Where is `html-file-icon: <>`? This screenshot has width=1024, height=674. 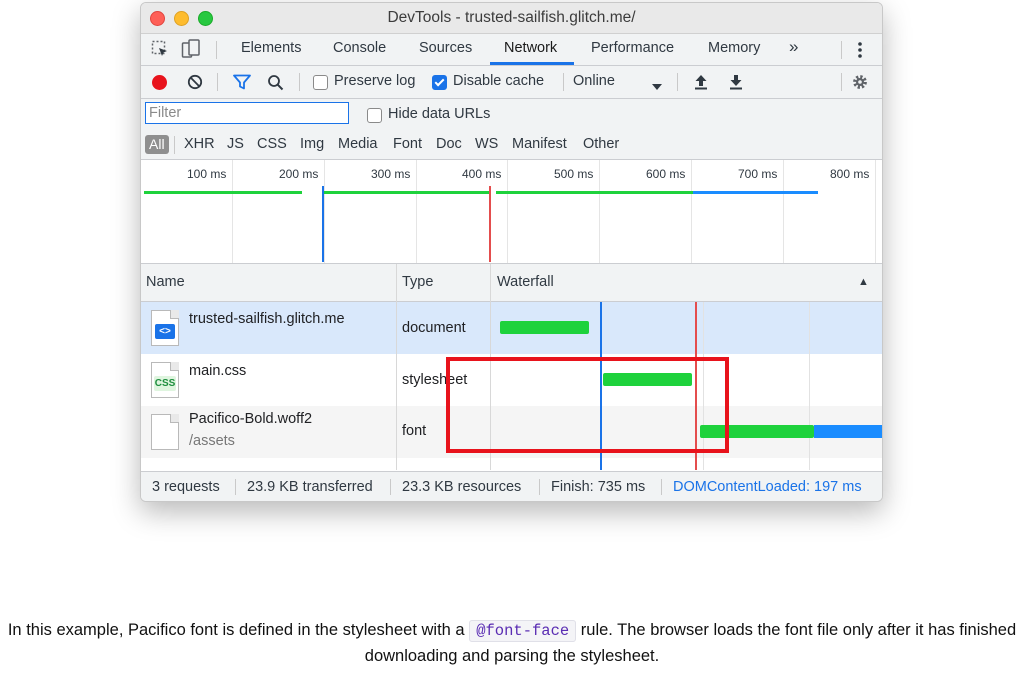 html-file-icon: <> is located at coordinates (165, 328).